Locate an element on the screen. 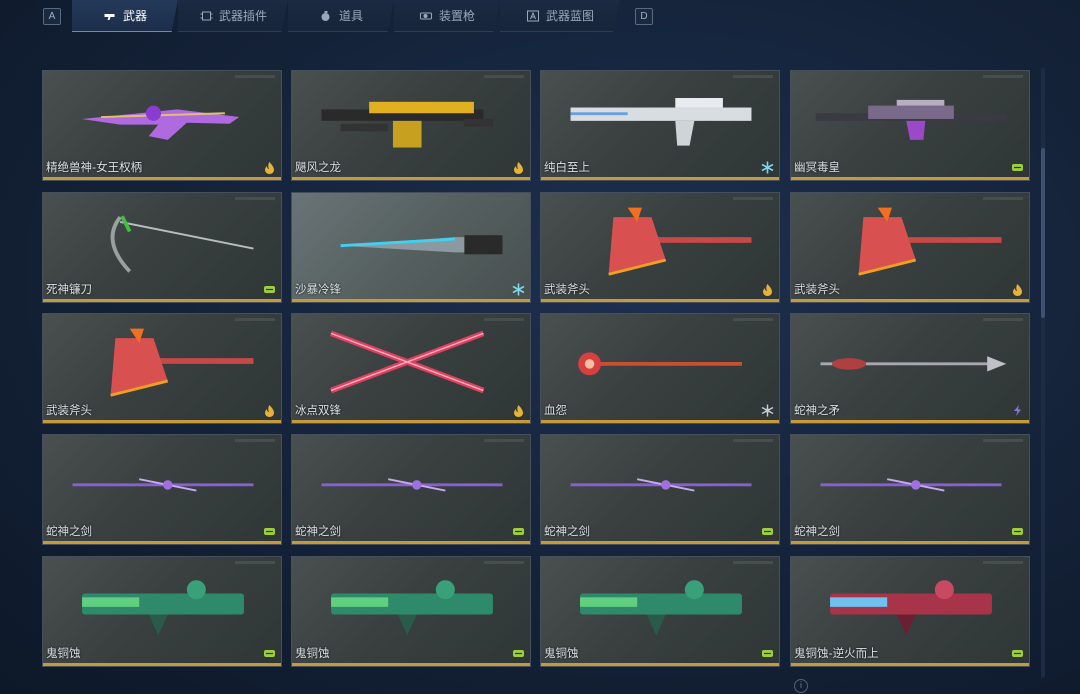  tab-3: 装置枪 is located at coordinates (447, 16).